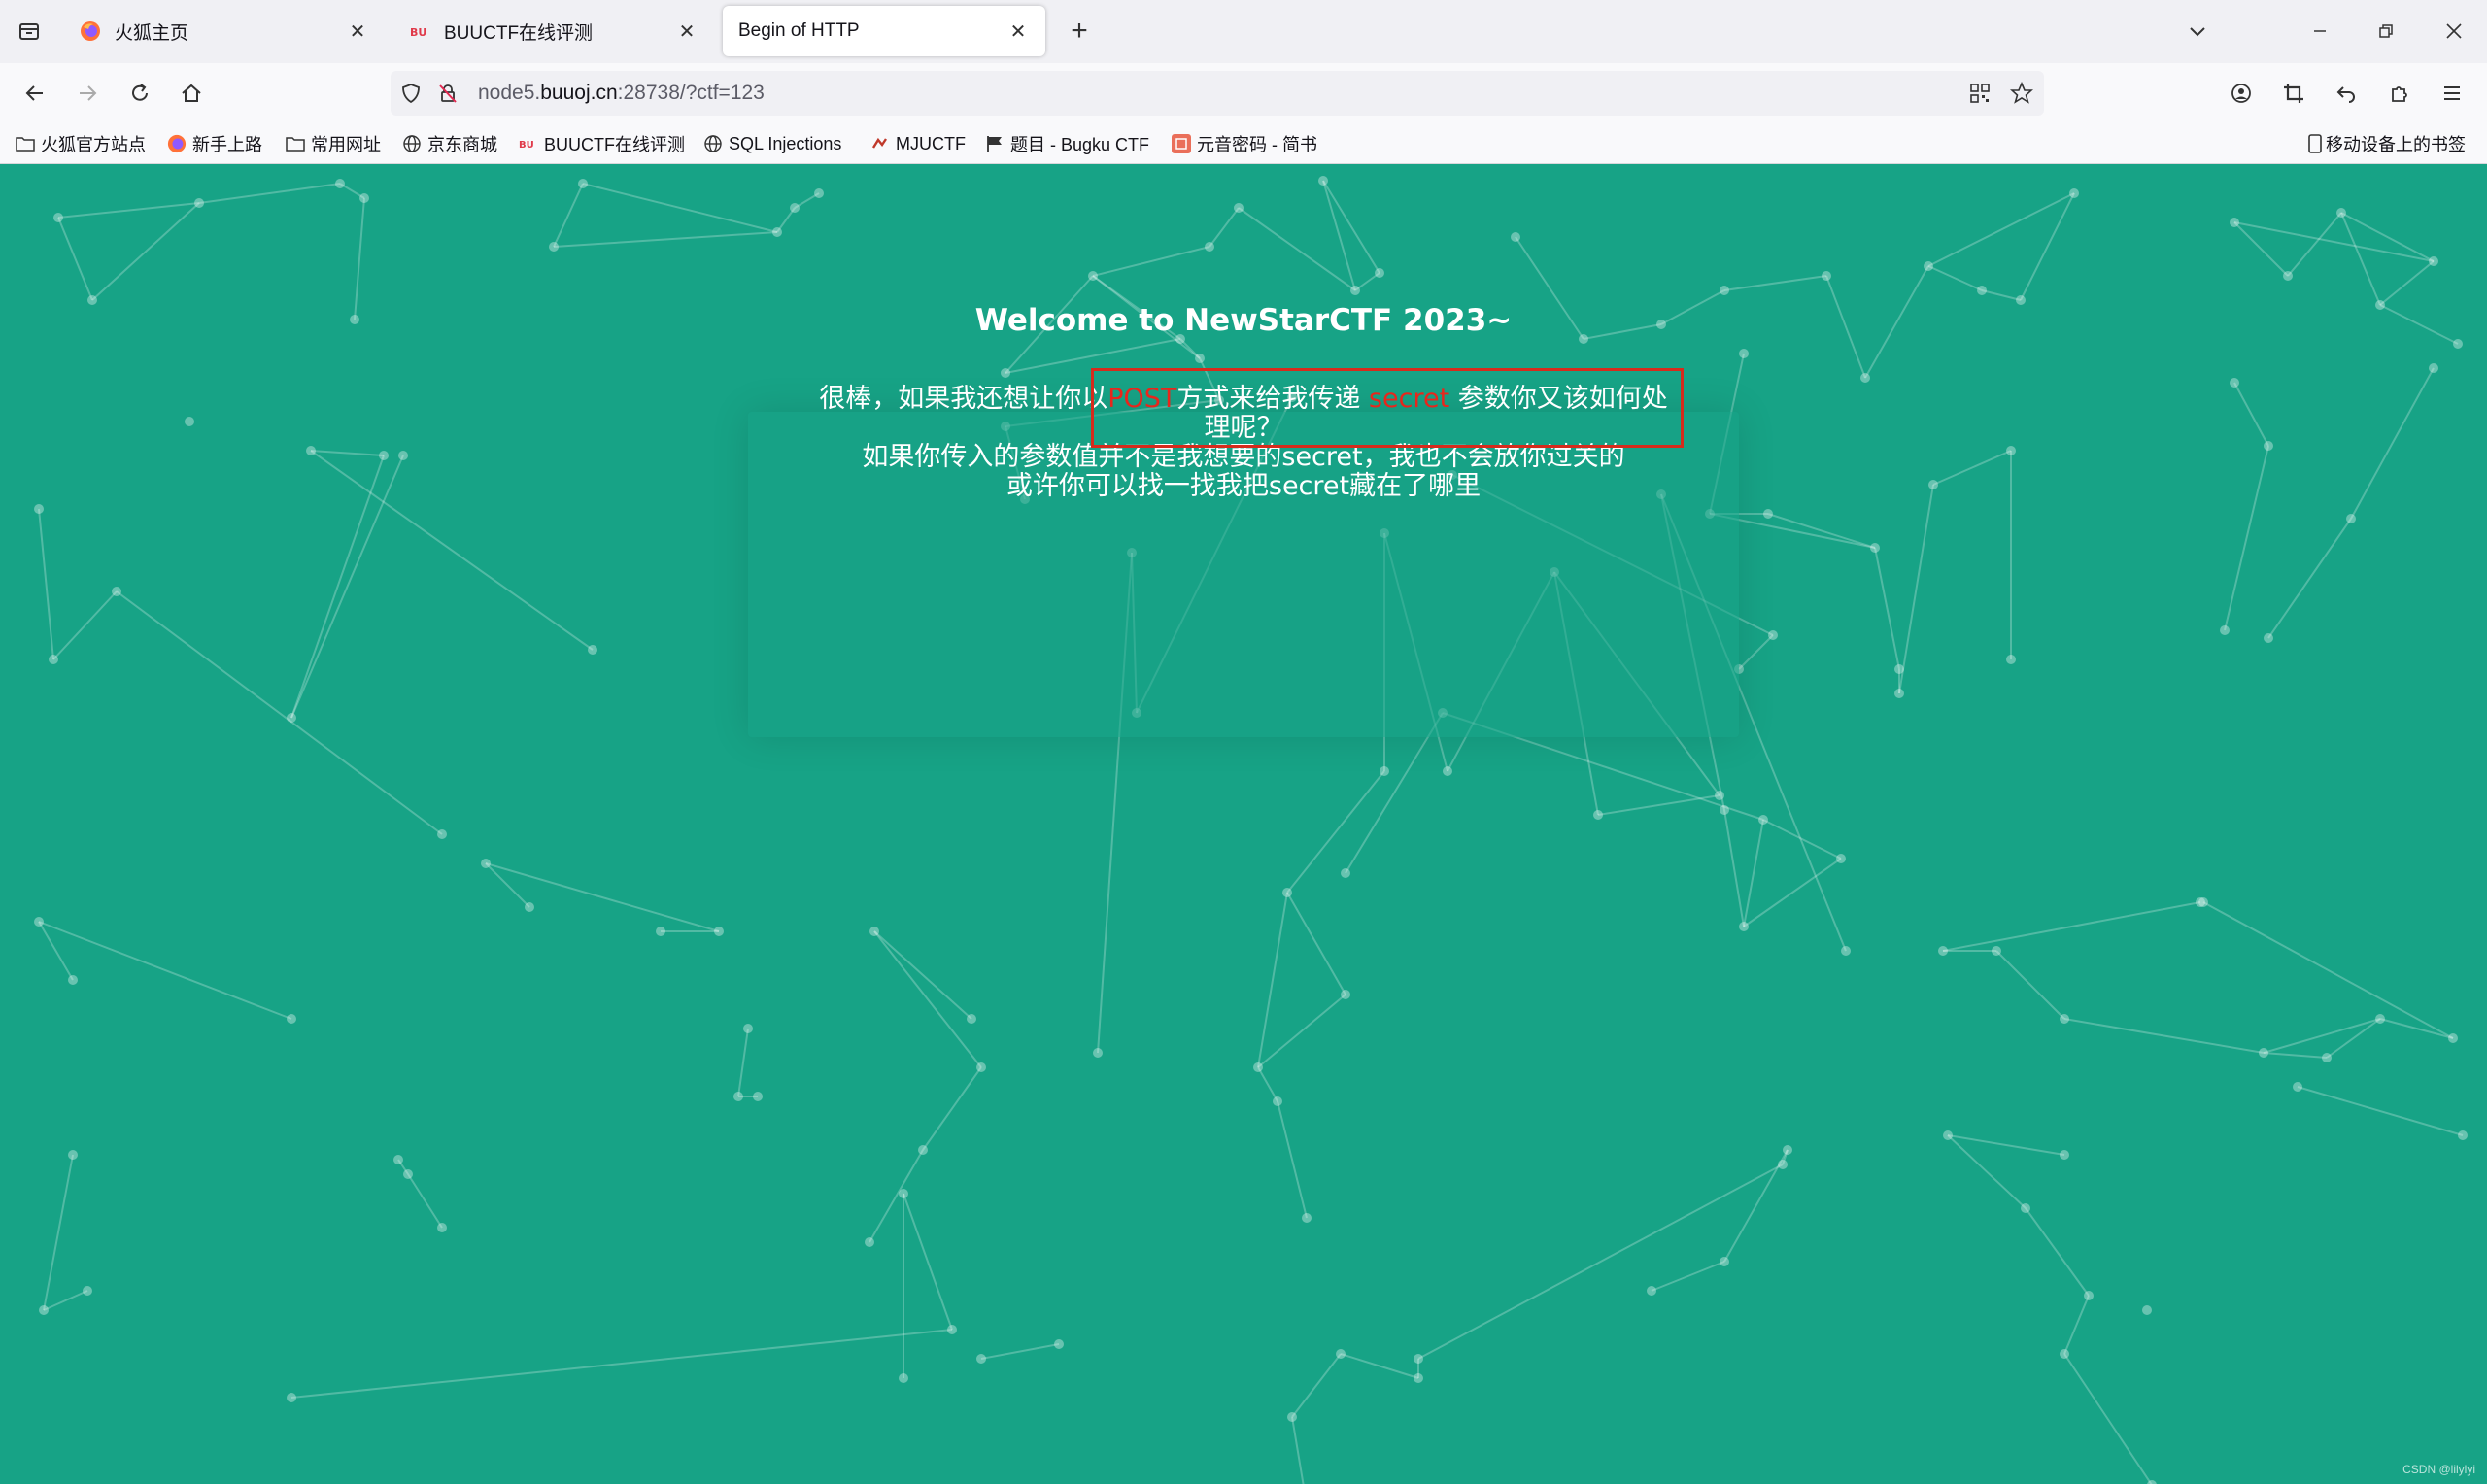 This screenshot has width=2487, height=1484. I want to click on mj-icon, so click(880, 143).